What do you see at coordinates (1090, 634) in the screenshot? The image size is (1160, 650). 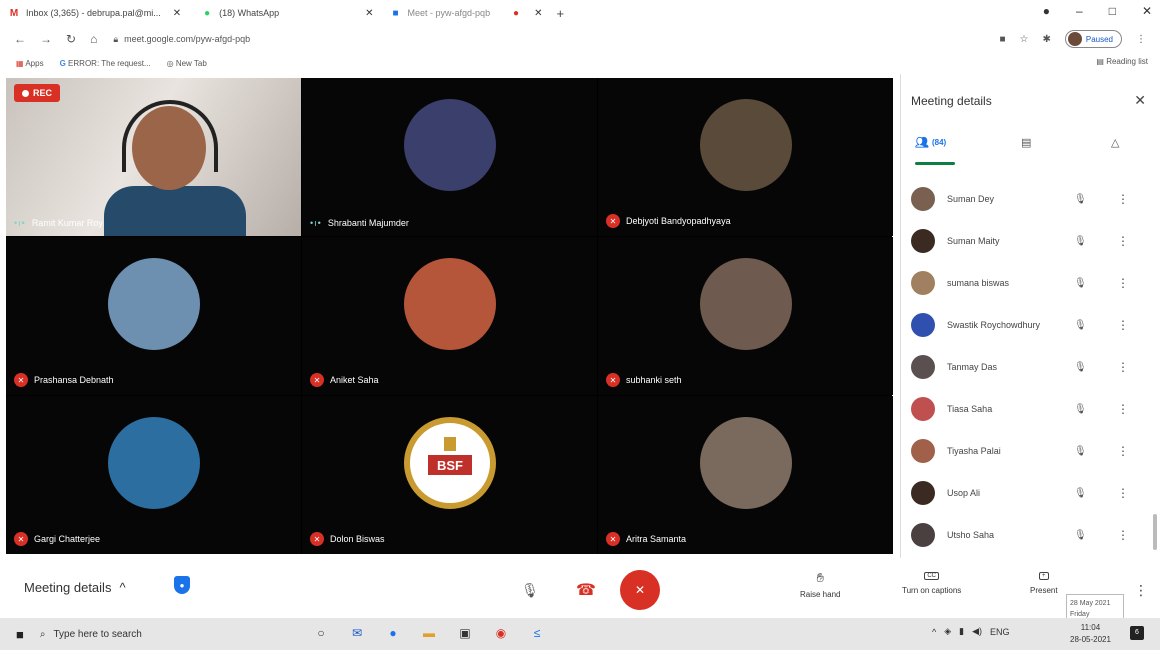 I see `clock: 11:04 28-05-2021` at bounding box center [1090, 634].